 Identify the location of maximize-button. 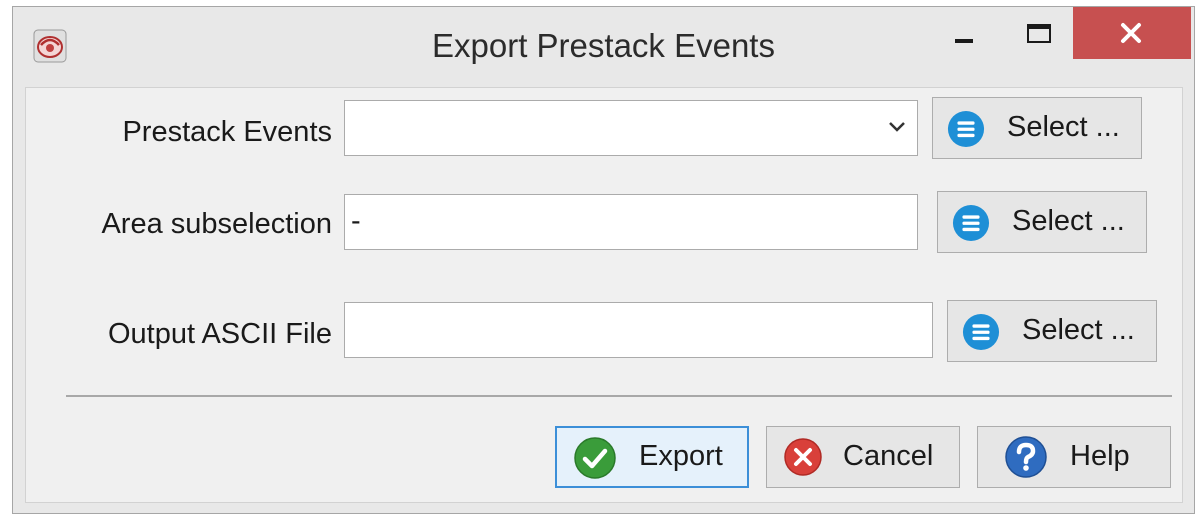
(1038, 32).